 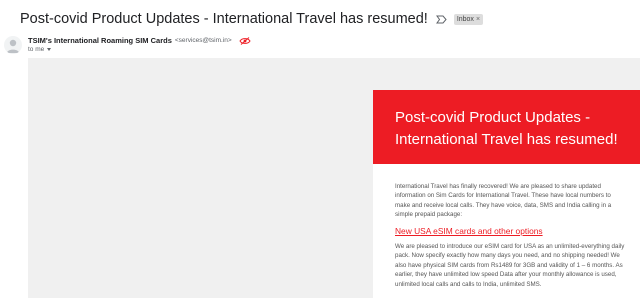 I want to click on person-avatar-icon, so click(x=13, y=46).